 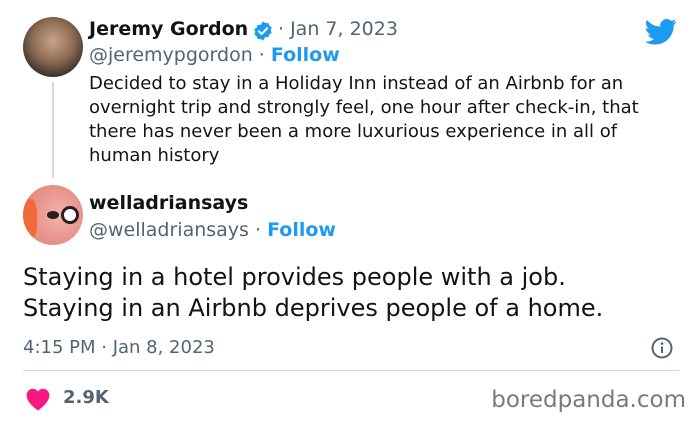 I want to click on verified-badge-icon, so click(x=263, y=31).